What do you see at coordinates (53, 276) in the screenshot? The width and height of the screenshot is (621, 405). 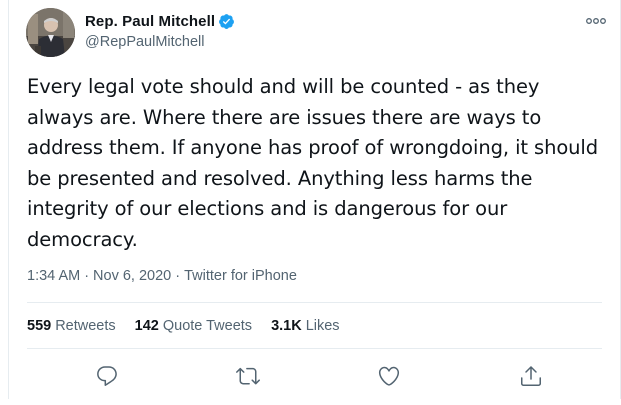 I see `tweet-time: 1:34 AM` at bounding box center [53, 276].